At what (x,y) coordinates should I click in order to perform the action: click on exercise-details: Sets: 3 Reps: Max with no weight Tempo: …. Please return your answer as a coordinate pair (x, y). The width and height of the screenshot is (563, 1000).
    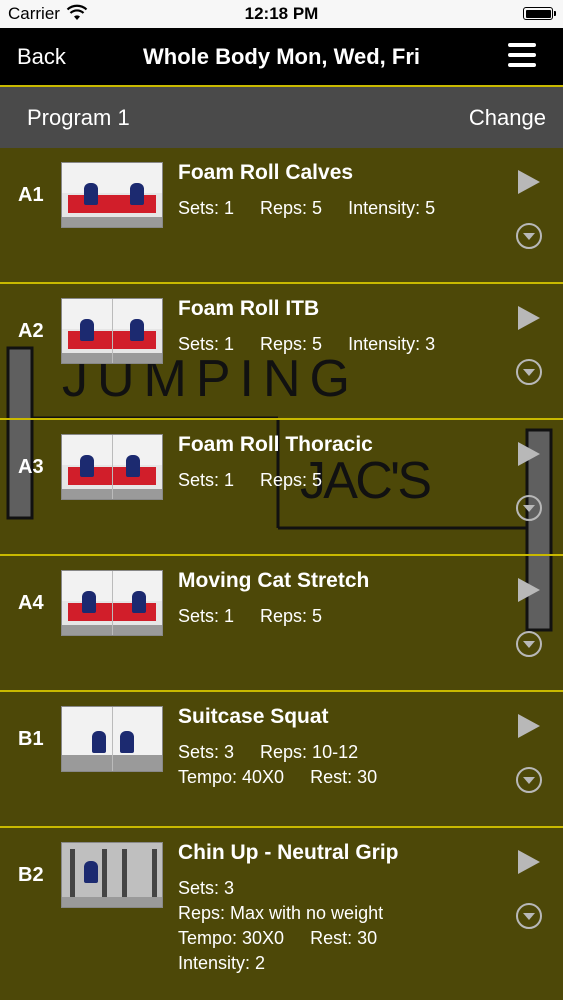
    Looking at the image, I should click on (293, 926).